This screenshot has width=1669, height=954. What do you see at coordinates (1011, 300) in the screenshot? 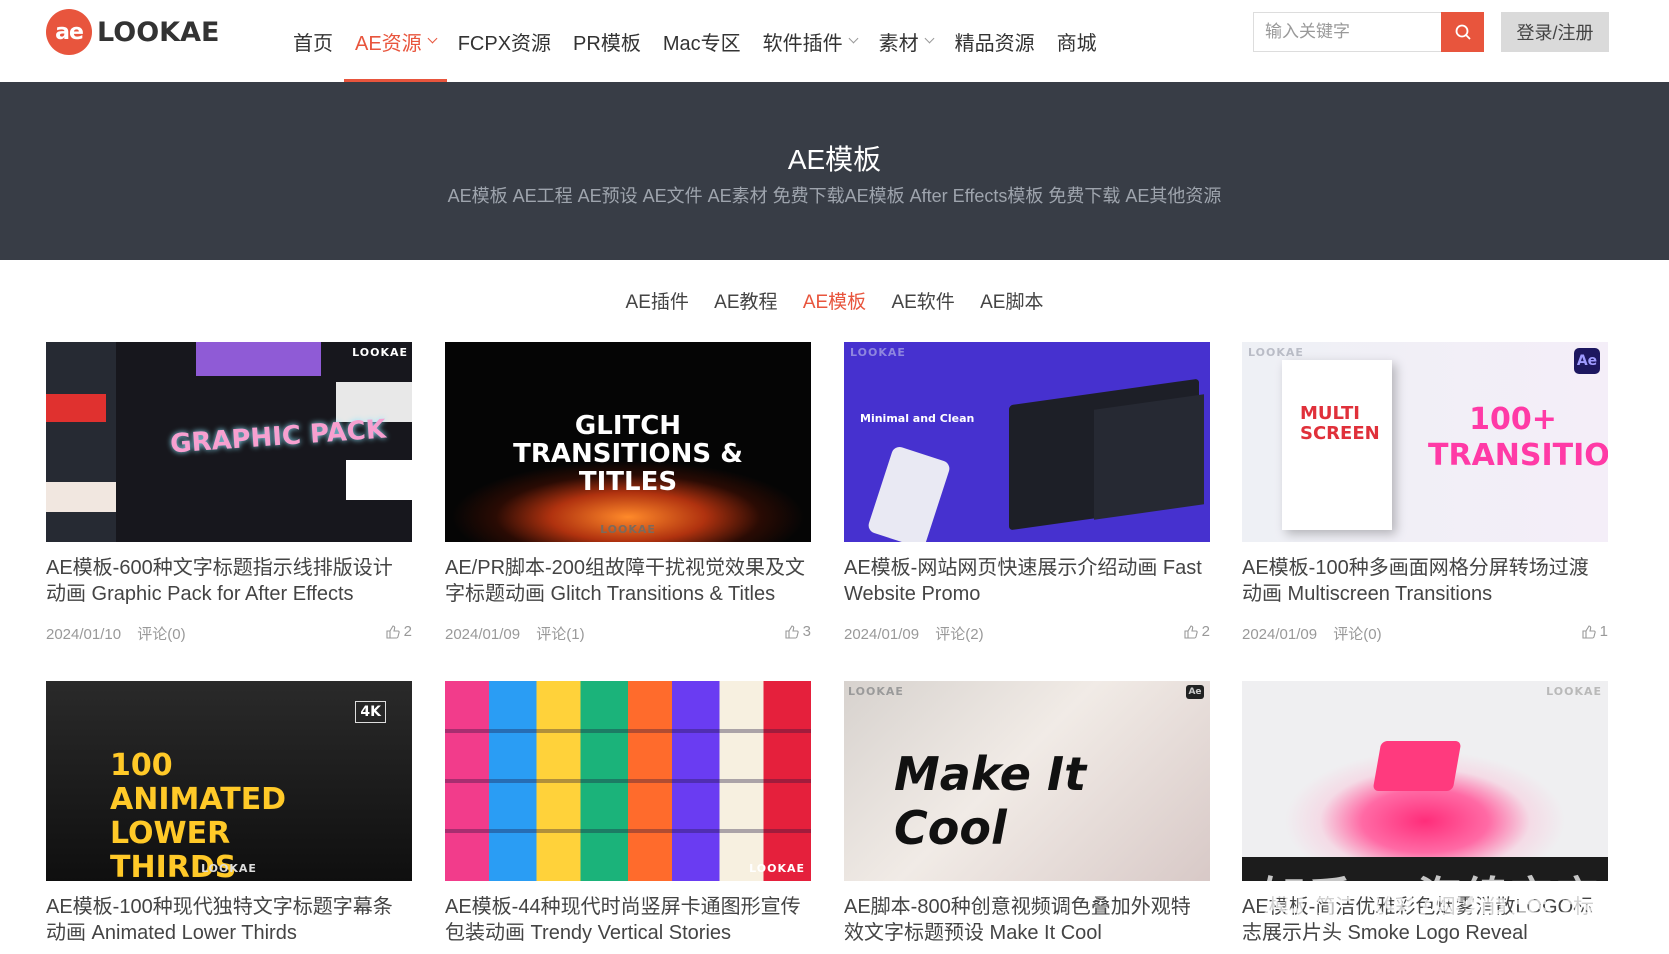
I see `tab-ae-scripts: AE脚本` at bounding box center [1011, 300].